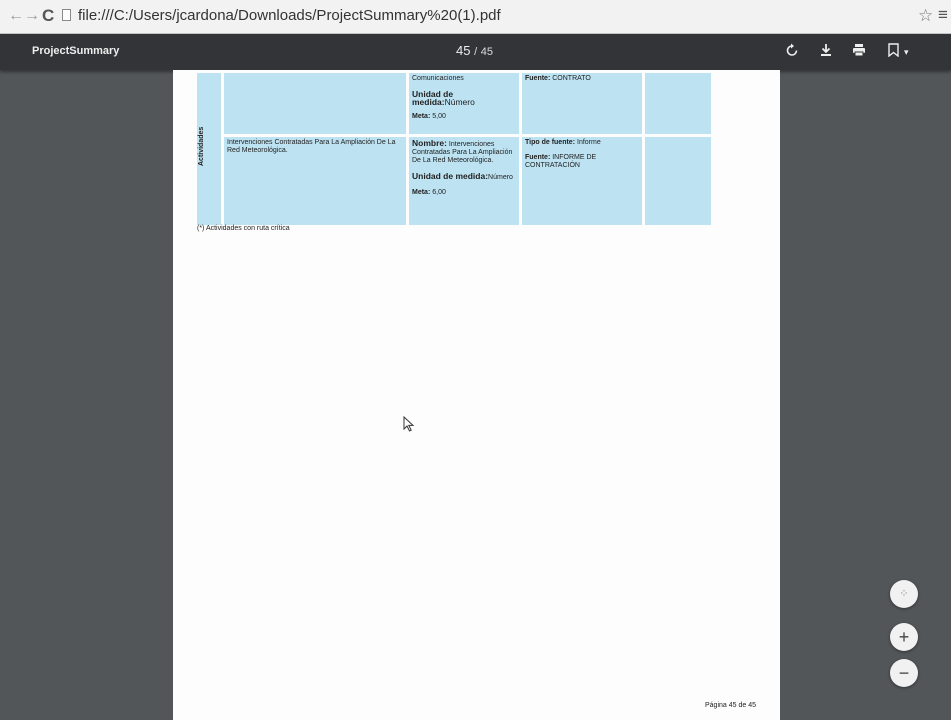  Describe the element at coordinates (792, 51) in the screenshot. I see `rotate-icon` at that location.